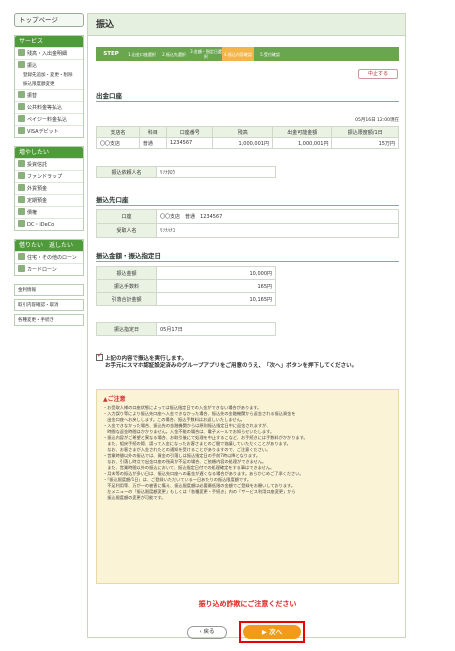 Image resolution: width=455 pixels, height=651 pixels. Describe the element at coordinates (242, 132) in the screenshot. I see `column-header: 残高` at that location.